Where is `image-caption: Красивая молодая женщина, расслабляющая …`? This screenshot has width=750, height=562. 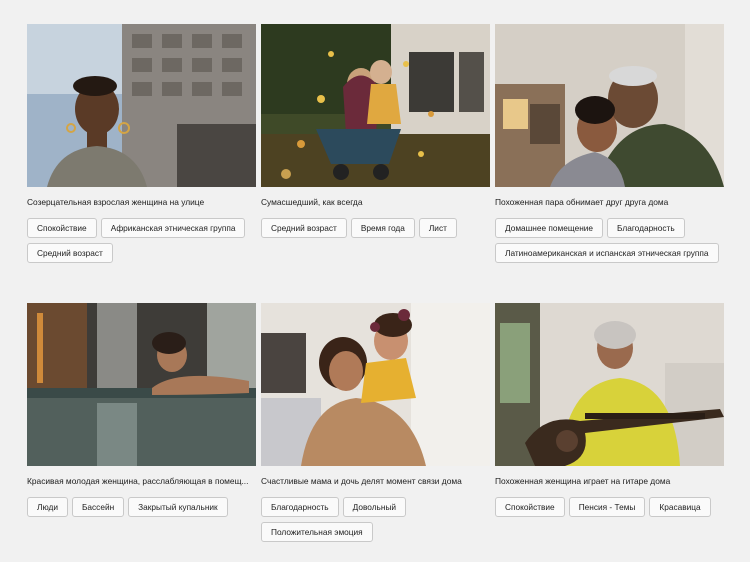
image-caption: Красивая молодая женщина, расслабляющая … is located at coordinates (138, 481).